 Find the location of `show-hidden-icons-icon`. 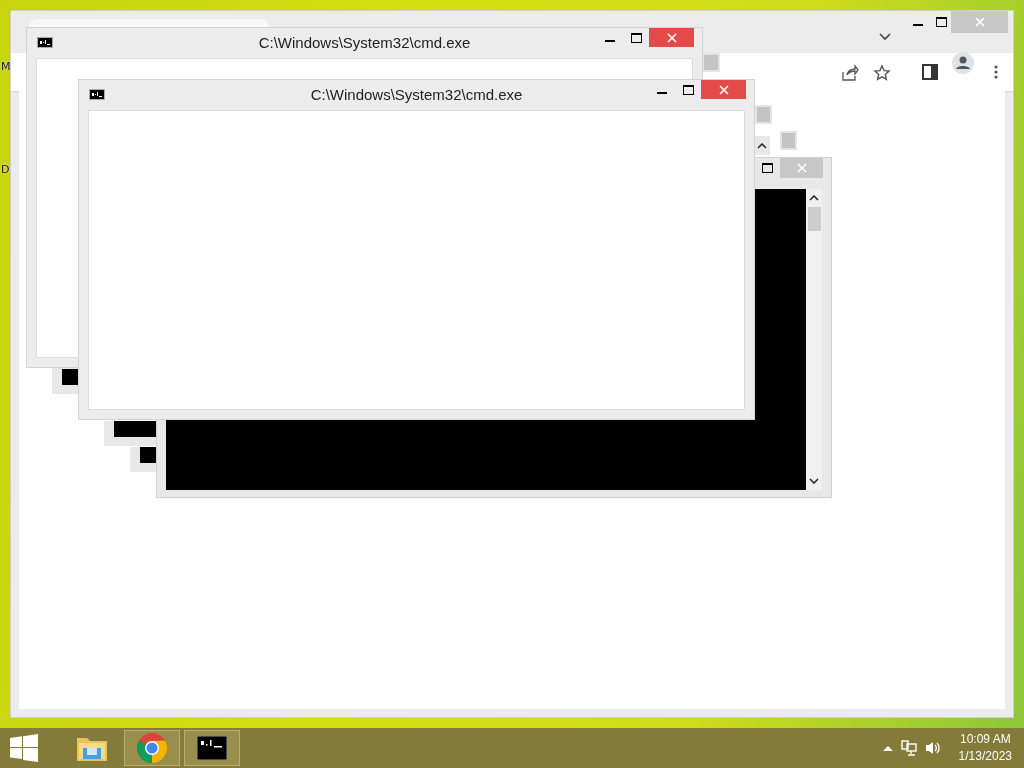

show-hidden-icons-icon is located at coordinates (887, 748).